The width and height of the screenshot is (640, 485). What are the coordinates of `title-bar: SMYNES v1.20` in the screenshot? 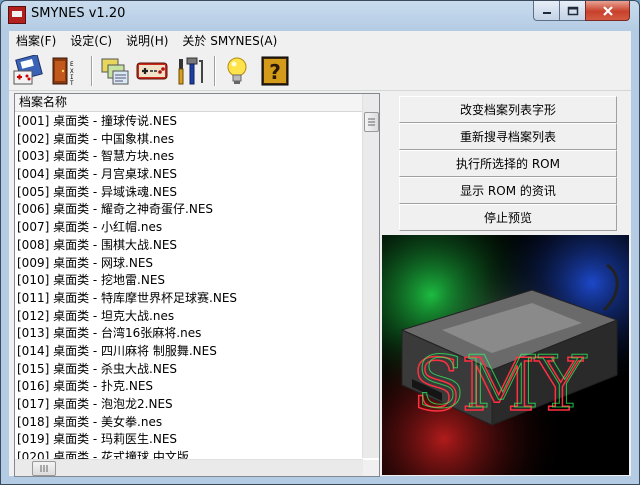 It's located at (320, 15).